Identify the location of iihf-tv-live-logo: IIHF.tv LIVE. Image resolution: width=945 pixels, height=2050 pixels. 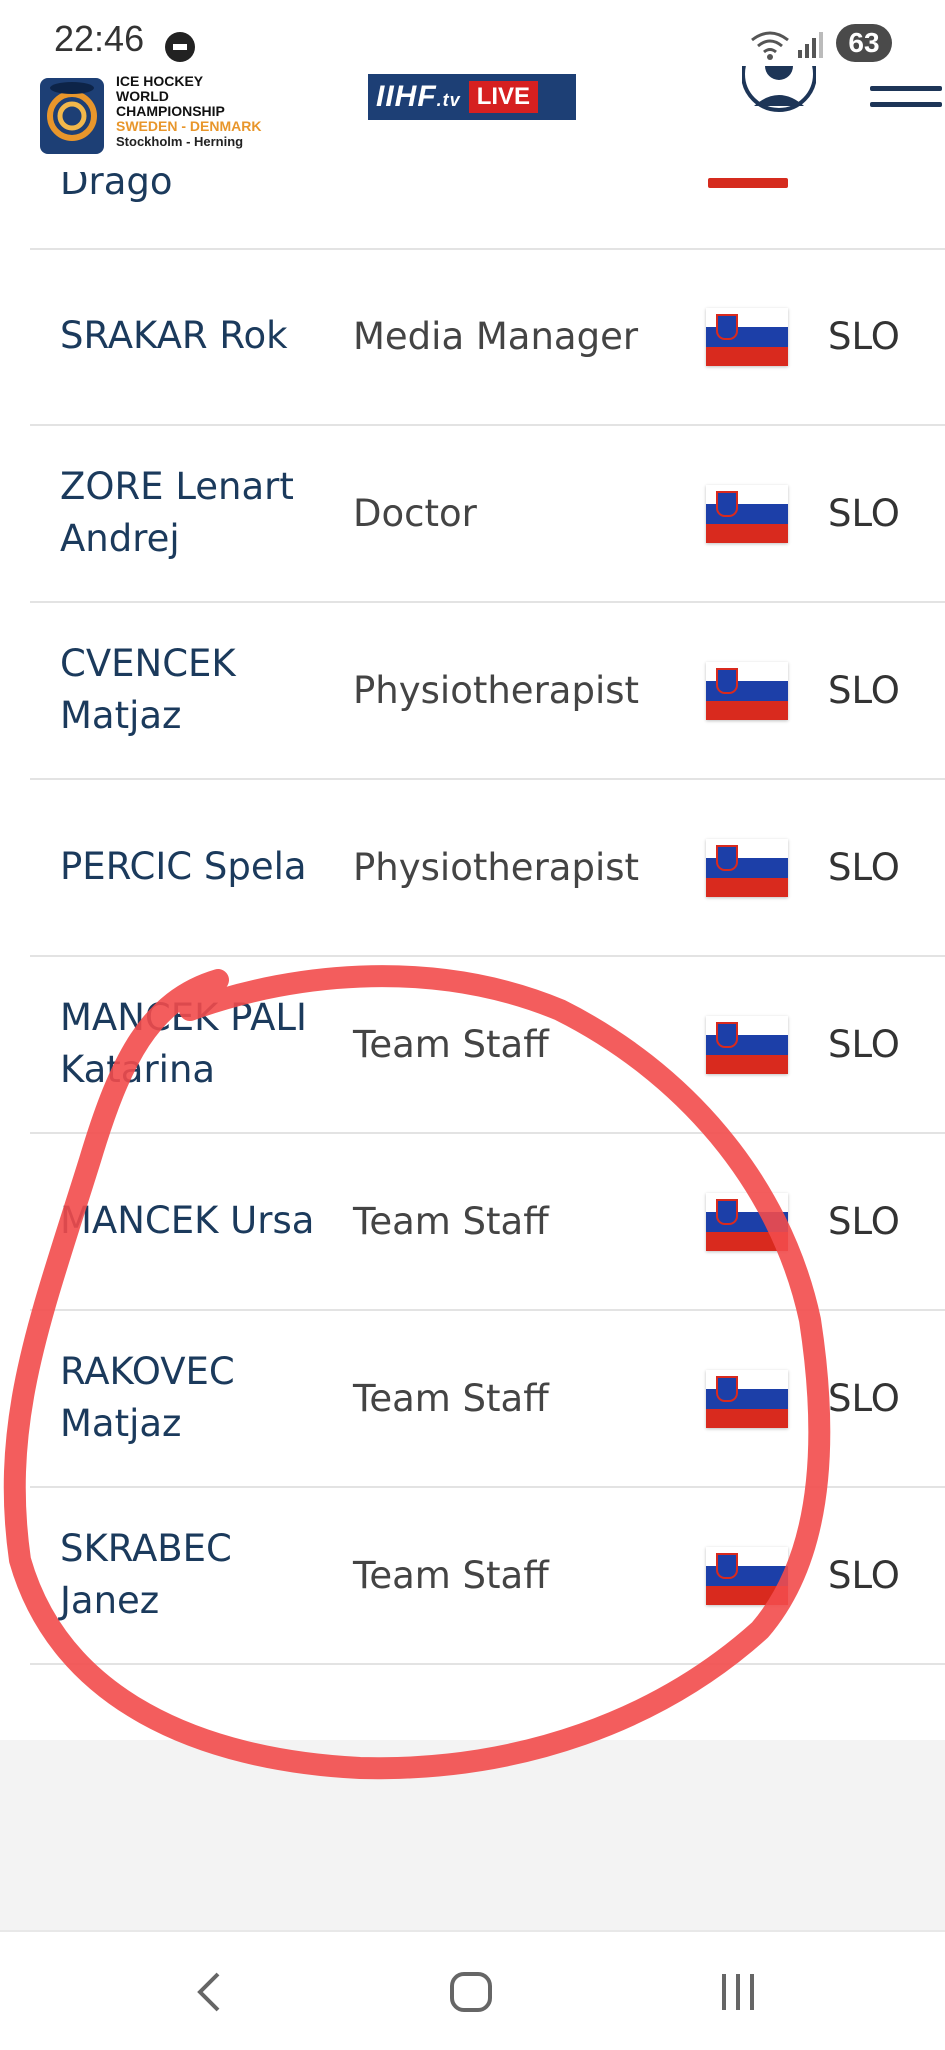
(472, 97).